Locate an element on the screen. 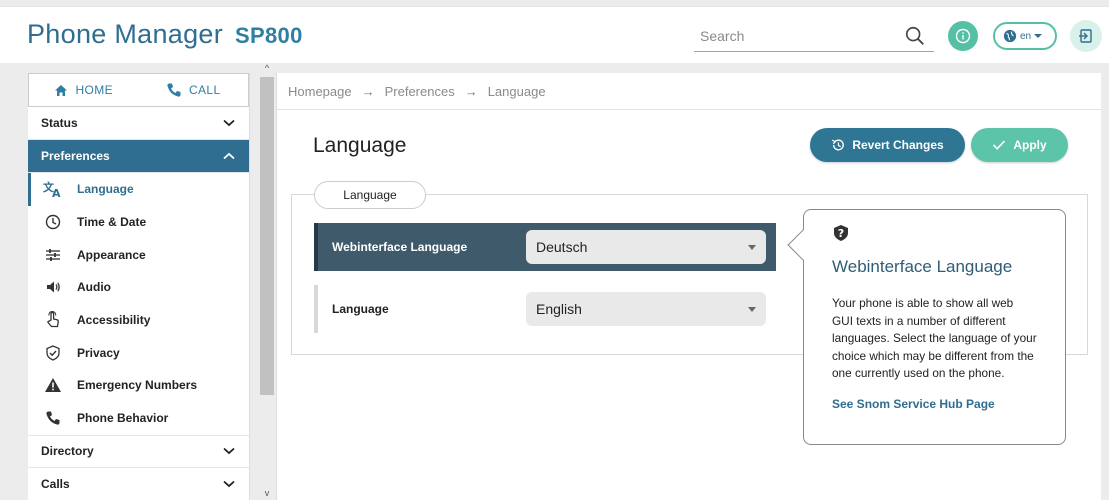 This screenshot has width=1109, height=500. home-icon is located at coordinates (61, 90).